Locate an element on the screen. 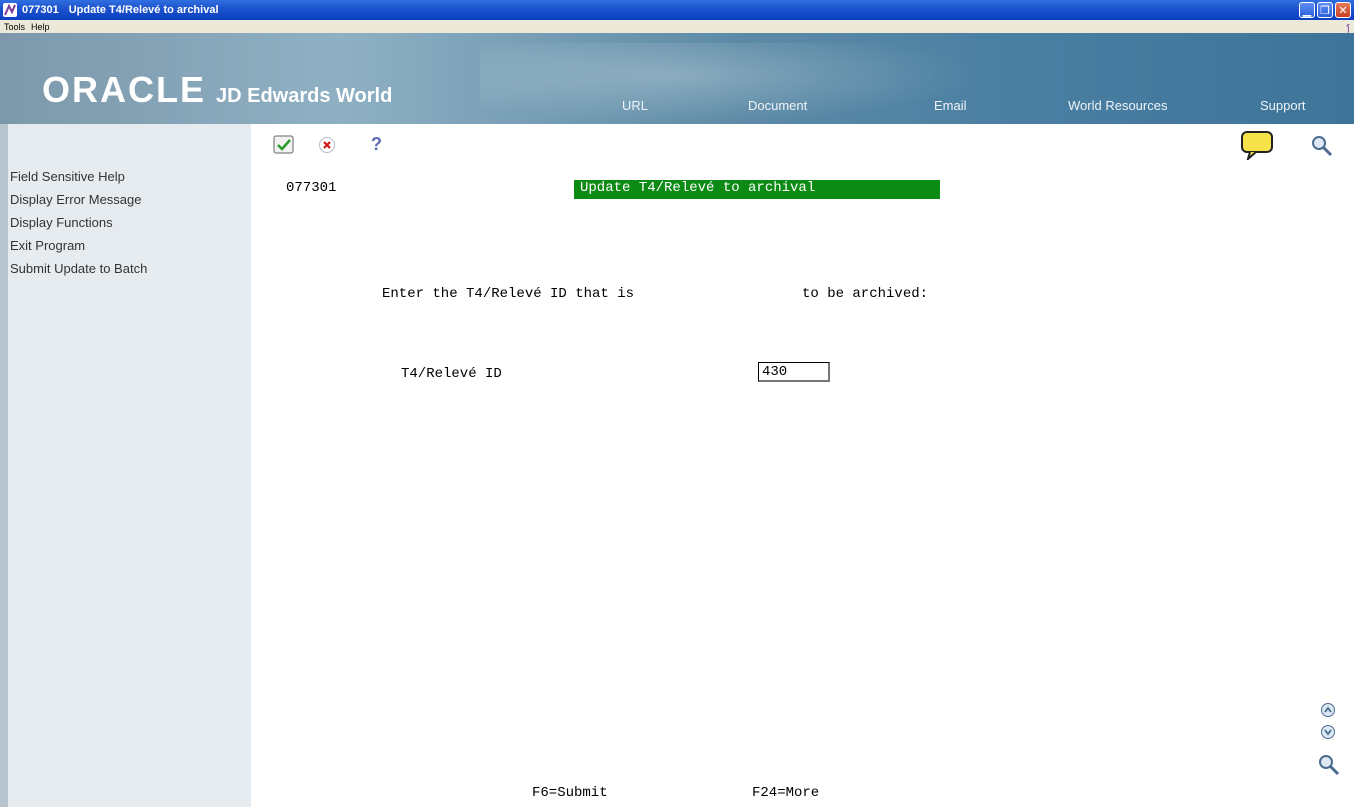  nav-world-resources: World Resources is located at coordinates (1117, 105).